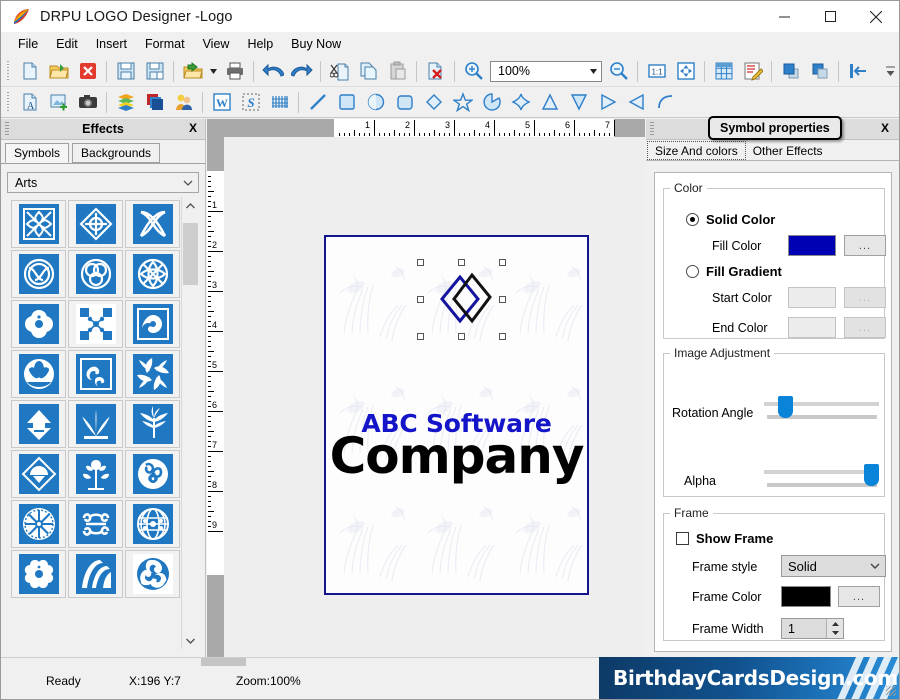 The height and width of the screenshot is (700, 900). Describe the element at coordinates (216, 44) in the screenshot. I see `menu-view: View` at that location.